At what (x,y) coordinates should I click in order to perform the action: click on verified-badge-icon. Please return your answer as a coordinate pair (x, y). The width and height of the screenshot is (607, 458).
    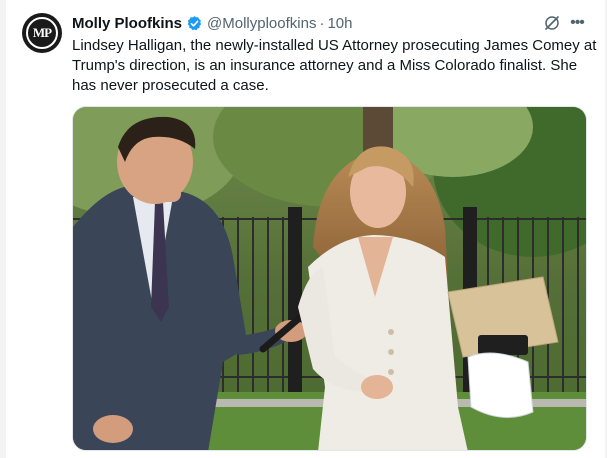
    Looking at the image, I should click on (194, 23).